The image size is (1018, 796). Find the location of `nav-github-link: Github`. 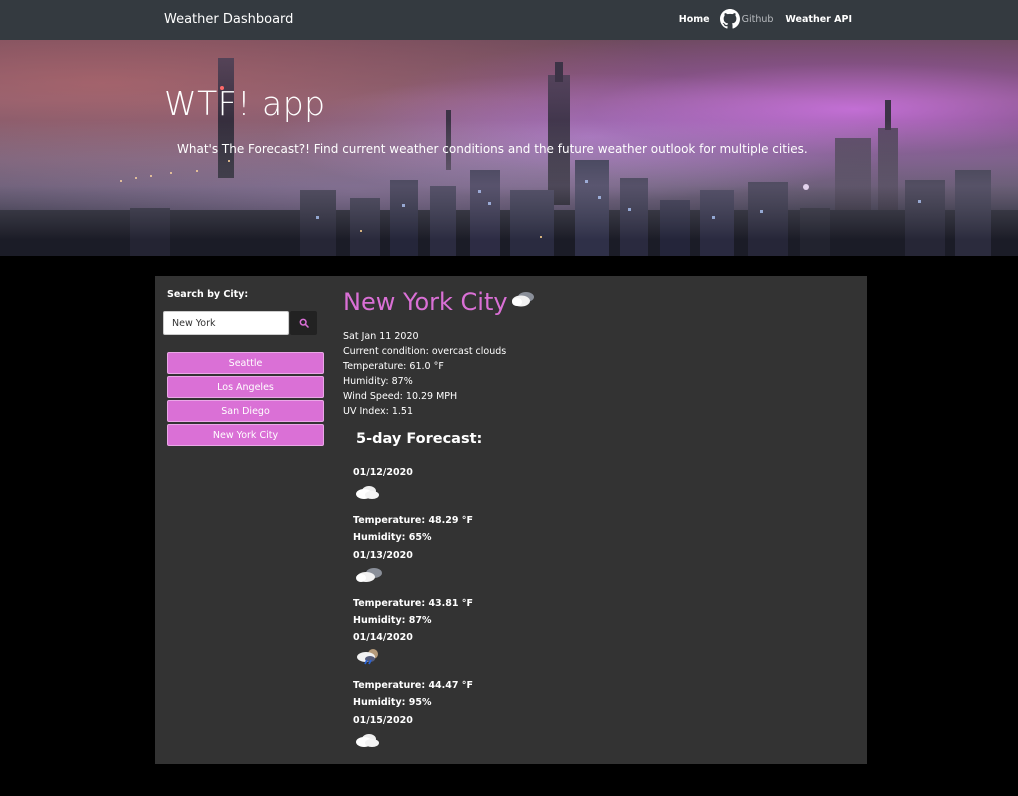

nav-github-link: Github is located at coordinates (747, 19).